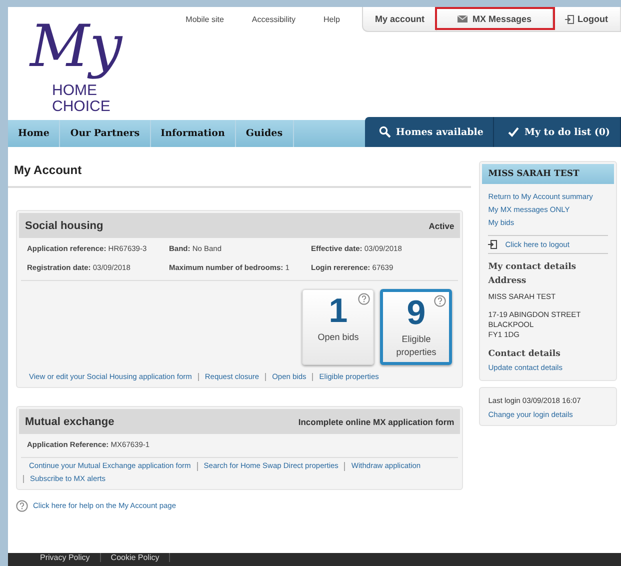 The height and width of the screenshot is (566, 621). I want to click on account-tab: Logout, so click(586, 19).